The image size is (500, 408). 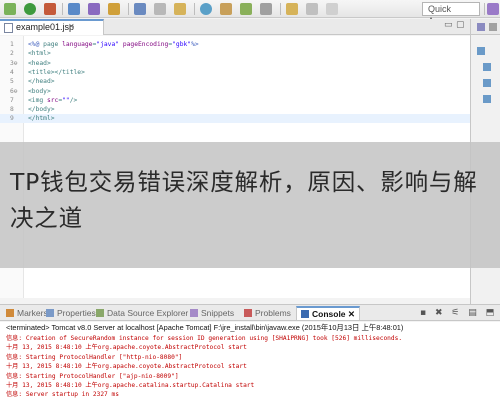 I want to click on problems-icon, so click(x=248, y=313).